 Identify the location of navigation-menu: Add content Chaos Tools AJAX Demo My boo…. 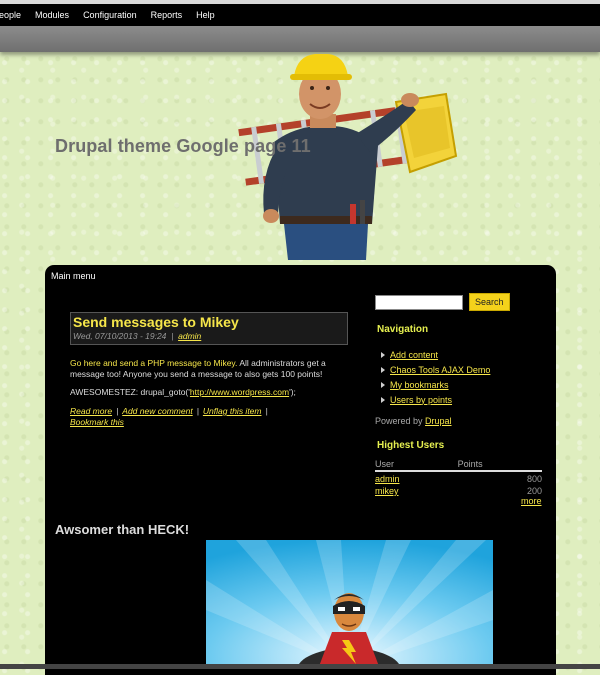
(435, 377).